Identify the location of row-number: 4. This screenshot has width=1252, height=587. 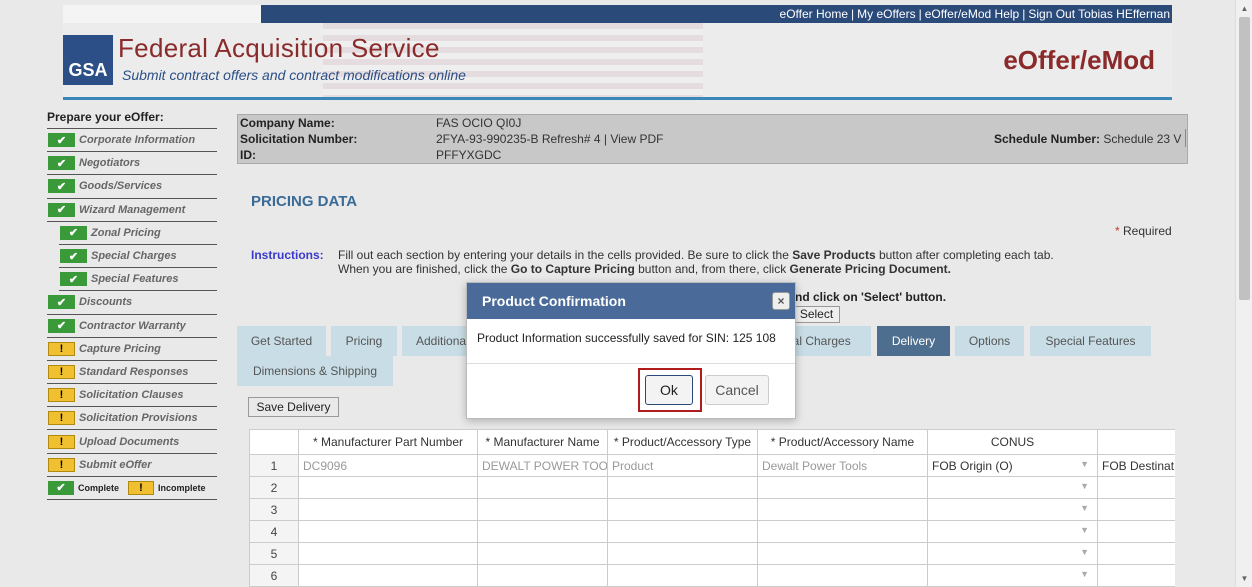
(274, 531).